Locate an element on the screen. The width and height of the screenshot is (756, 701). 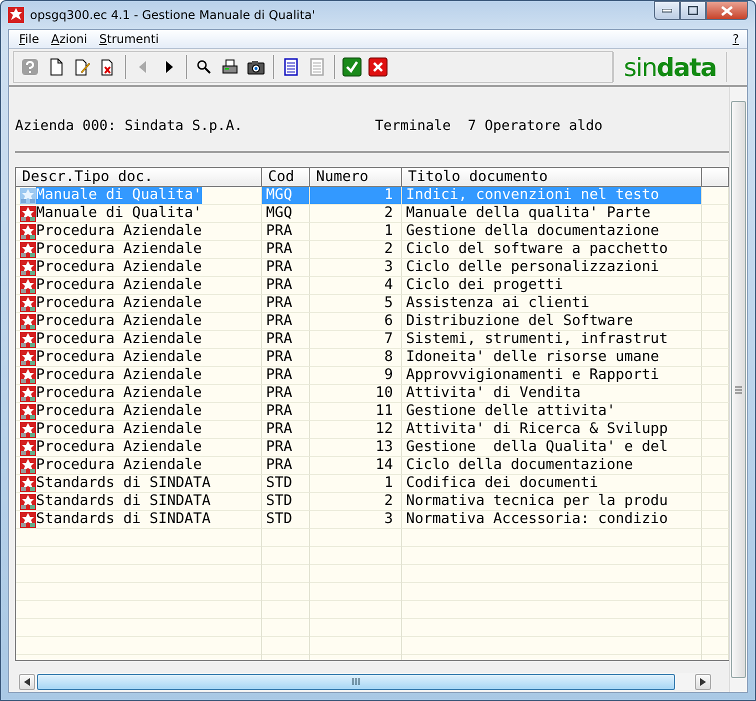
table-cell: 7 is located at coordinates (356, 340).